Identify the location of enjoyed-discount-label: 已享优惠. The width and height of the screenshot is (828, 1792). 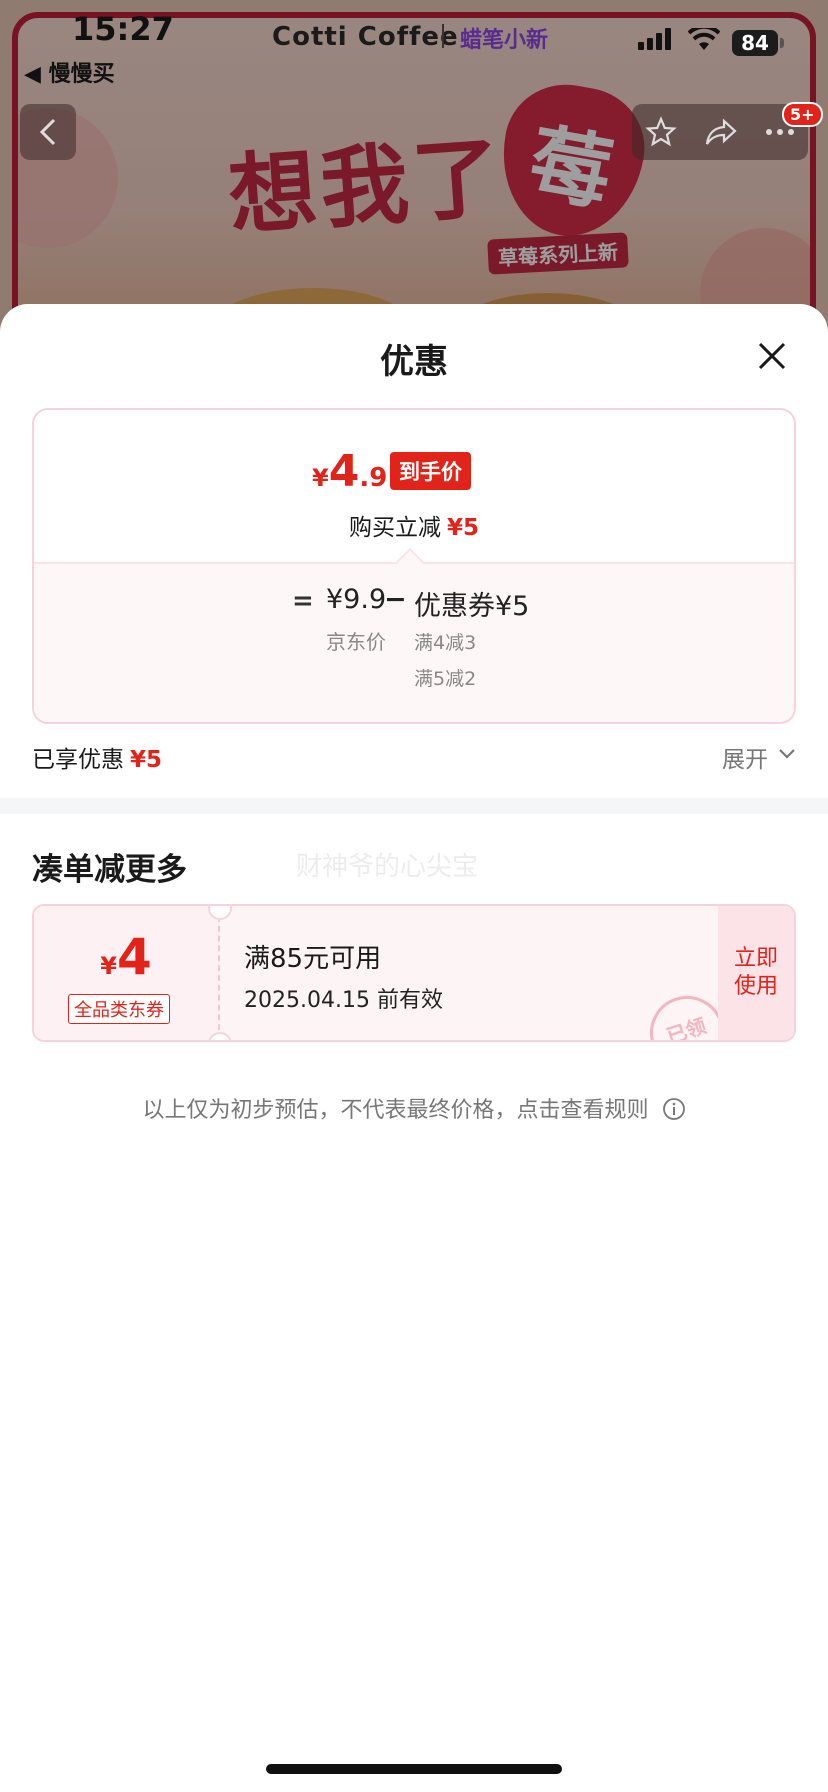
(78, 760).